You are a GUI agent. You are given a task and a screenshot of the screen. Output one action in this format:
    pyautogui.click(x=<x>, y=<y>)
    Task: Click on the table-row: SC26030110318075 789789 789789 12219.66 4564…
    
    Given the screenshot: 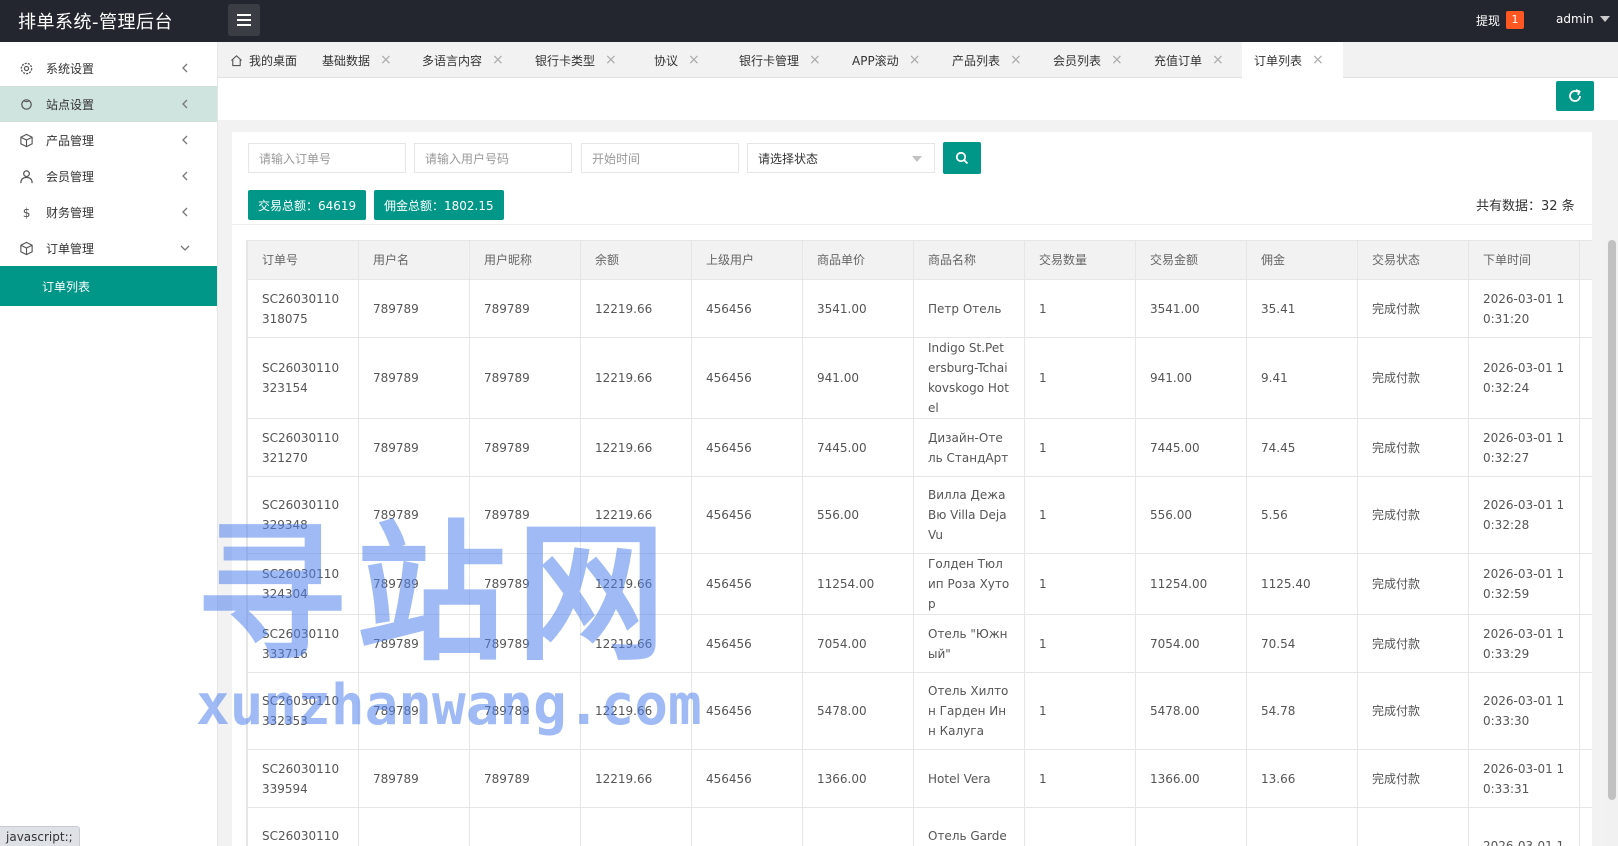 What is the action you would take?
    pyautogui.click(x=919, y=308)
    